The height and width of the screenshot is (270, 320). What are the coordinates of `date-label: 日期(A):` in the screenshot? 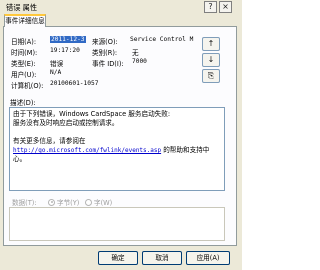 It's located at (24, 42).